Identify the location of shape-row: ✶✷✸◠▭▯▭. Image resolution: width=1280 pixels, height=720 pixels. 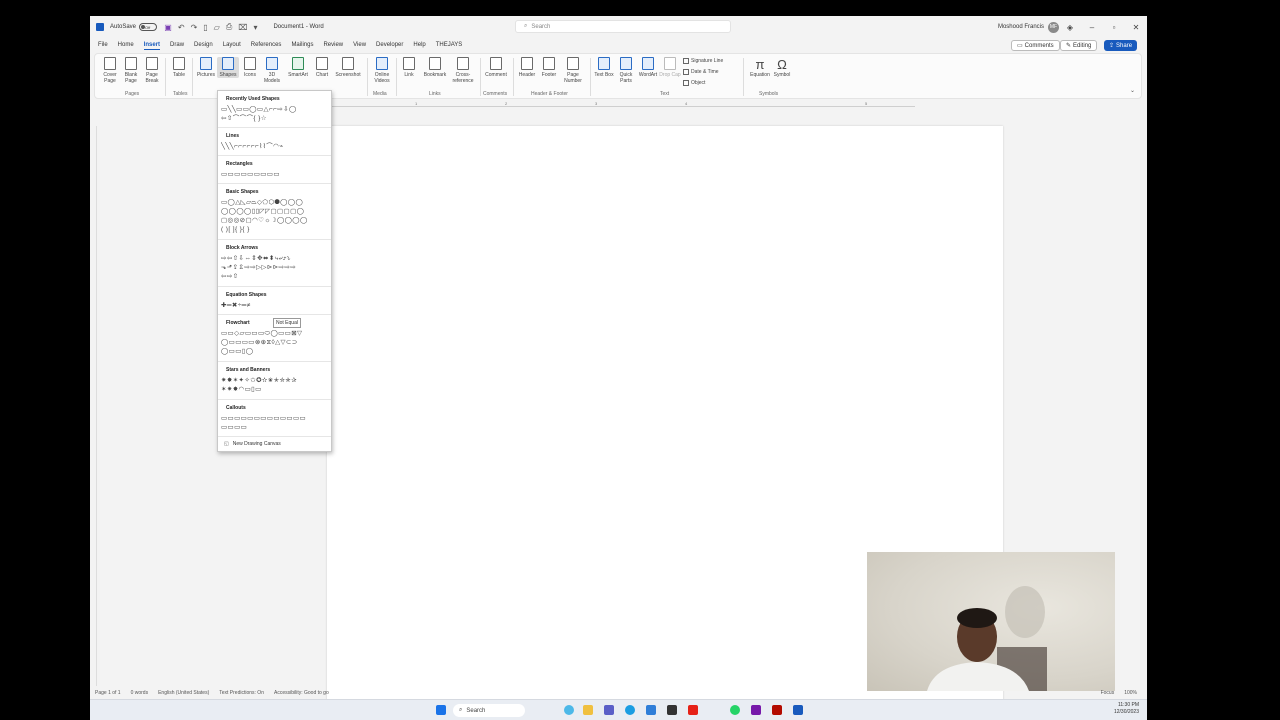
(276, 389).